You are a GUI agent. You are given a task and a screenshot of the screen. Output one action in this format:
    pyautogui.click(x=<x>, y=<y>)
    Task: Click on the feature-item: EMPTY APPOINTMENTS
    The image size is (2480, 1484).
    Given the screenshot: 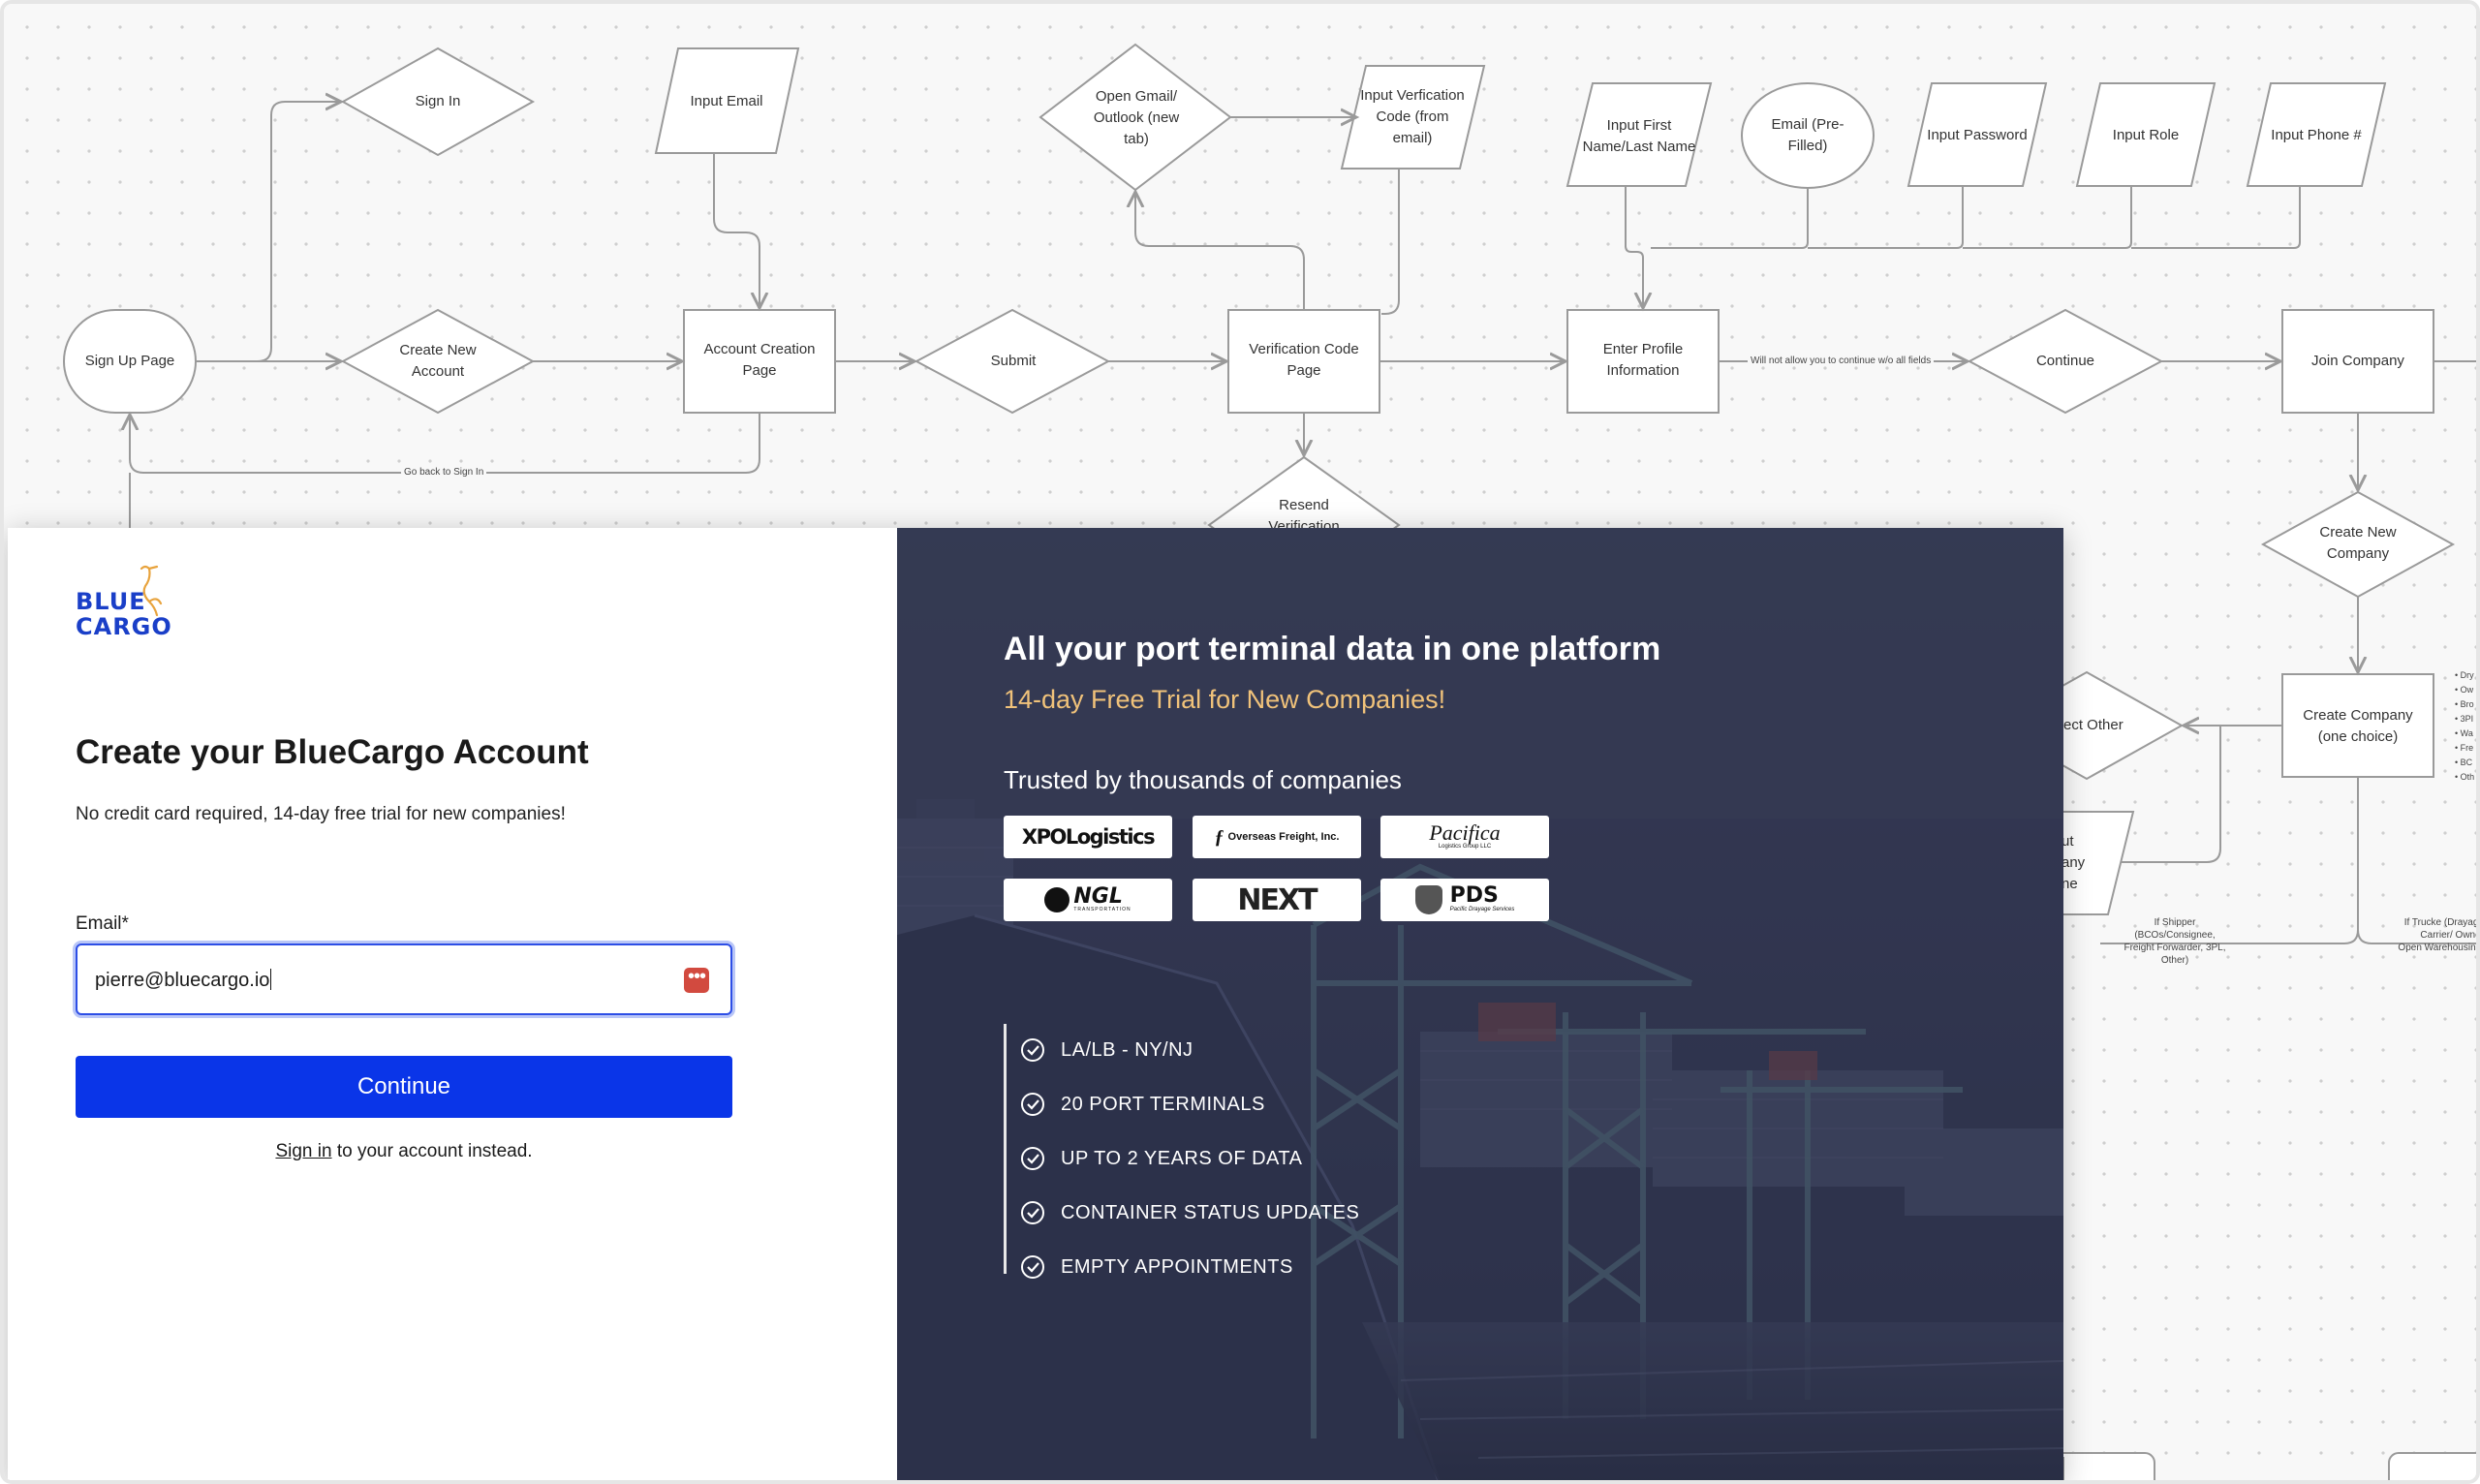 What is the action you would take?
    pyautogui.click(x=1156, y=1267)
    